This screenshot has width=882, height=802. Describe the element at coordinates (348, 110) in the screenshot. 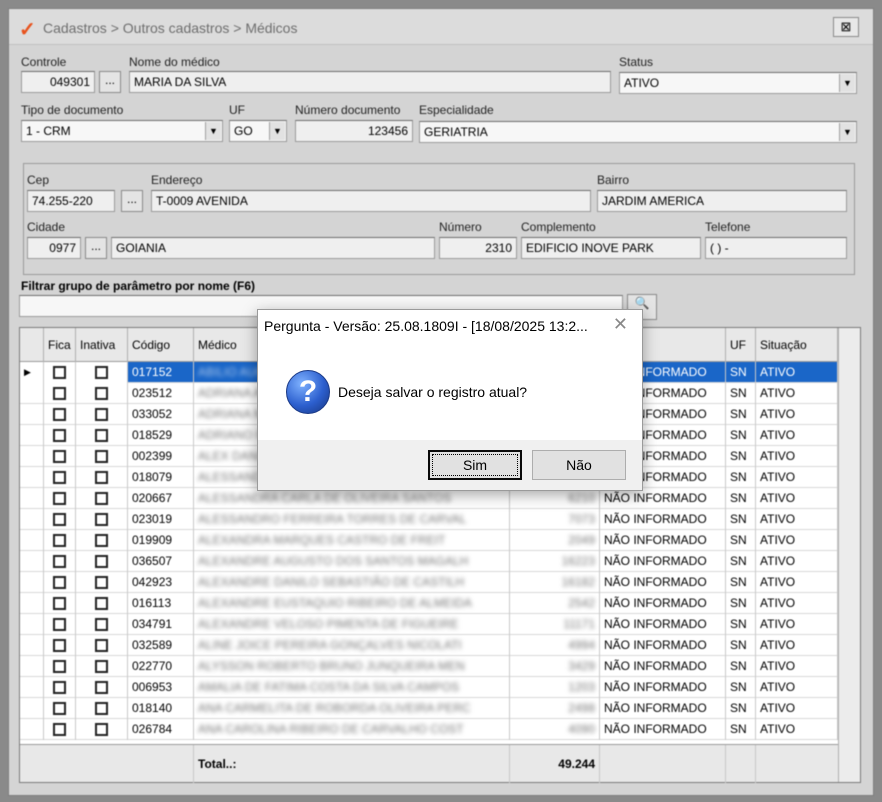

I see `num-doc-label: Número documento` at that location.